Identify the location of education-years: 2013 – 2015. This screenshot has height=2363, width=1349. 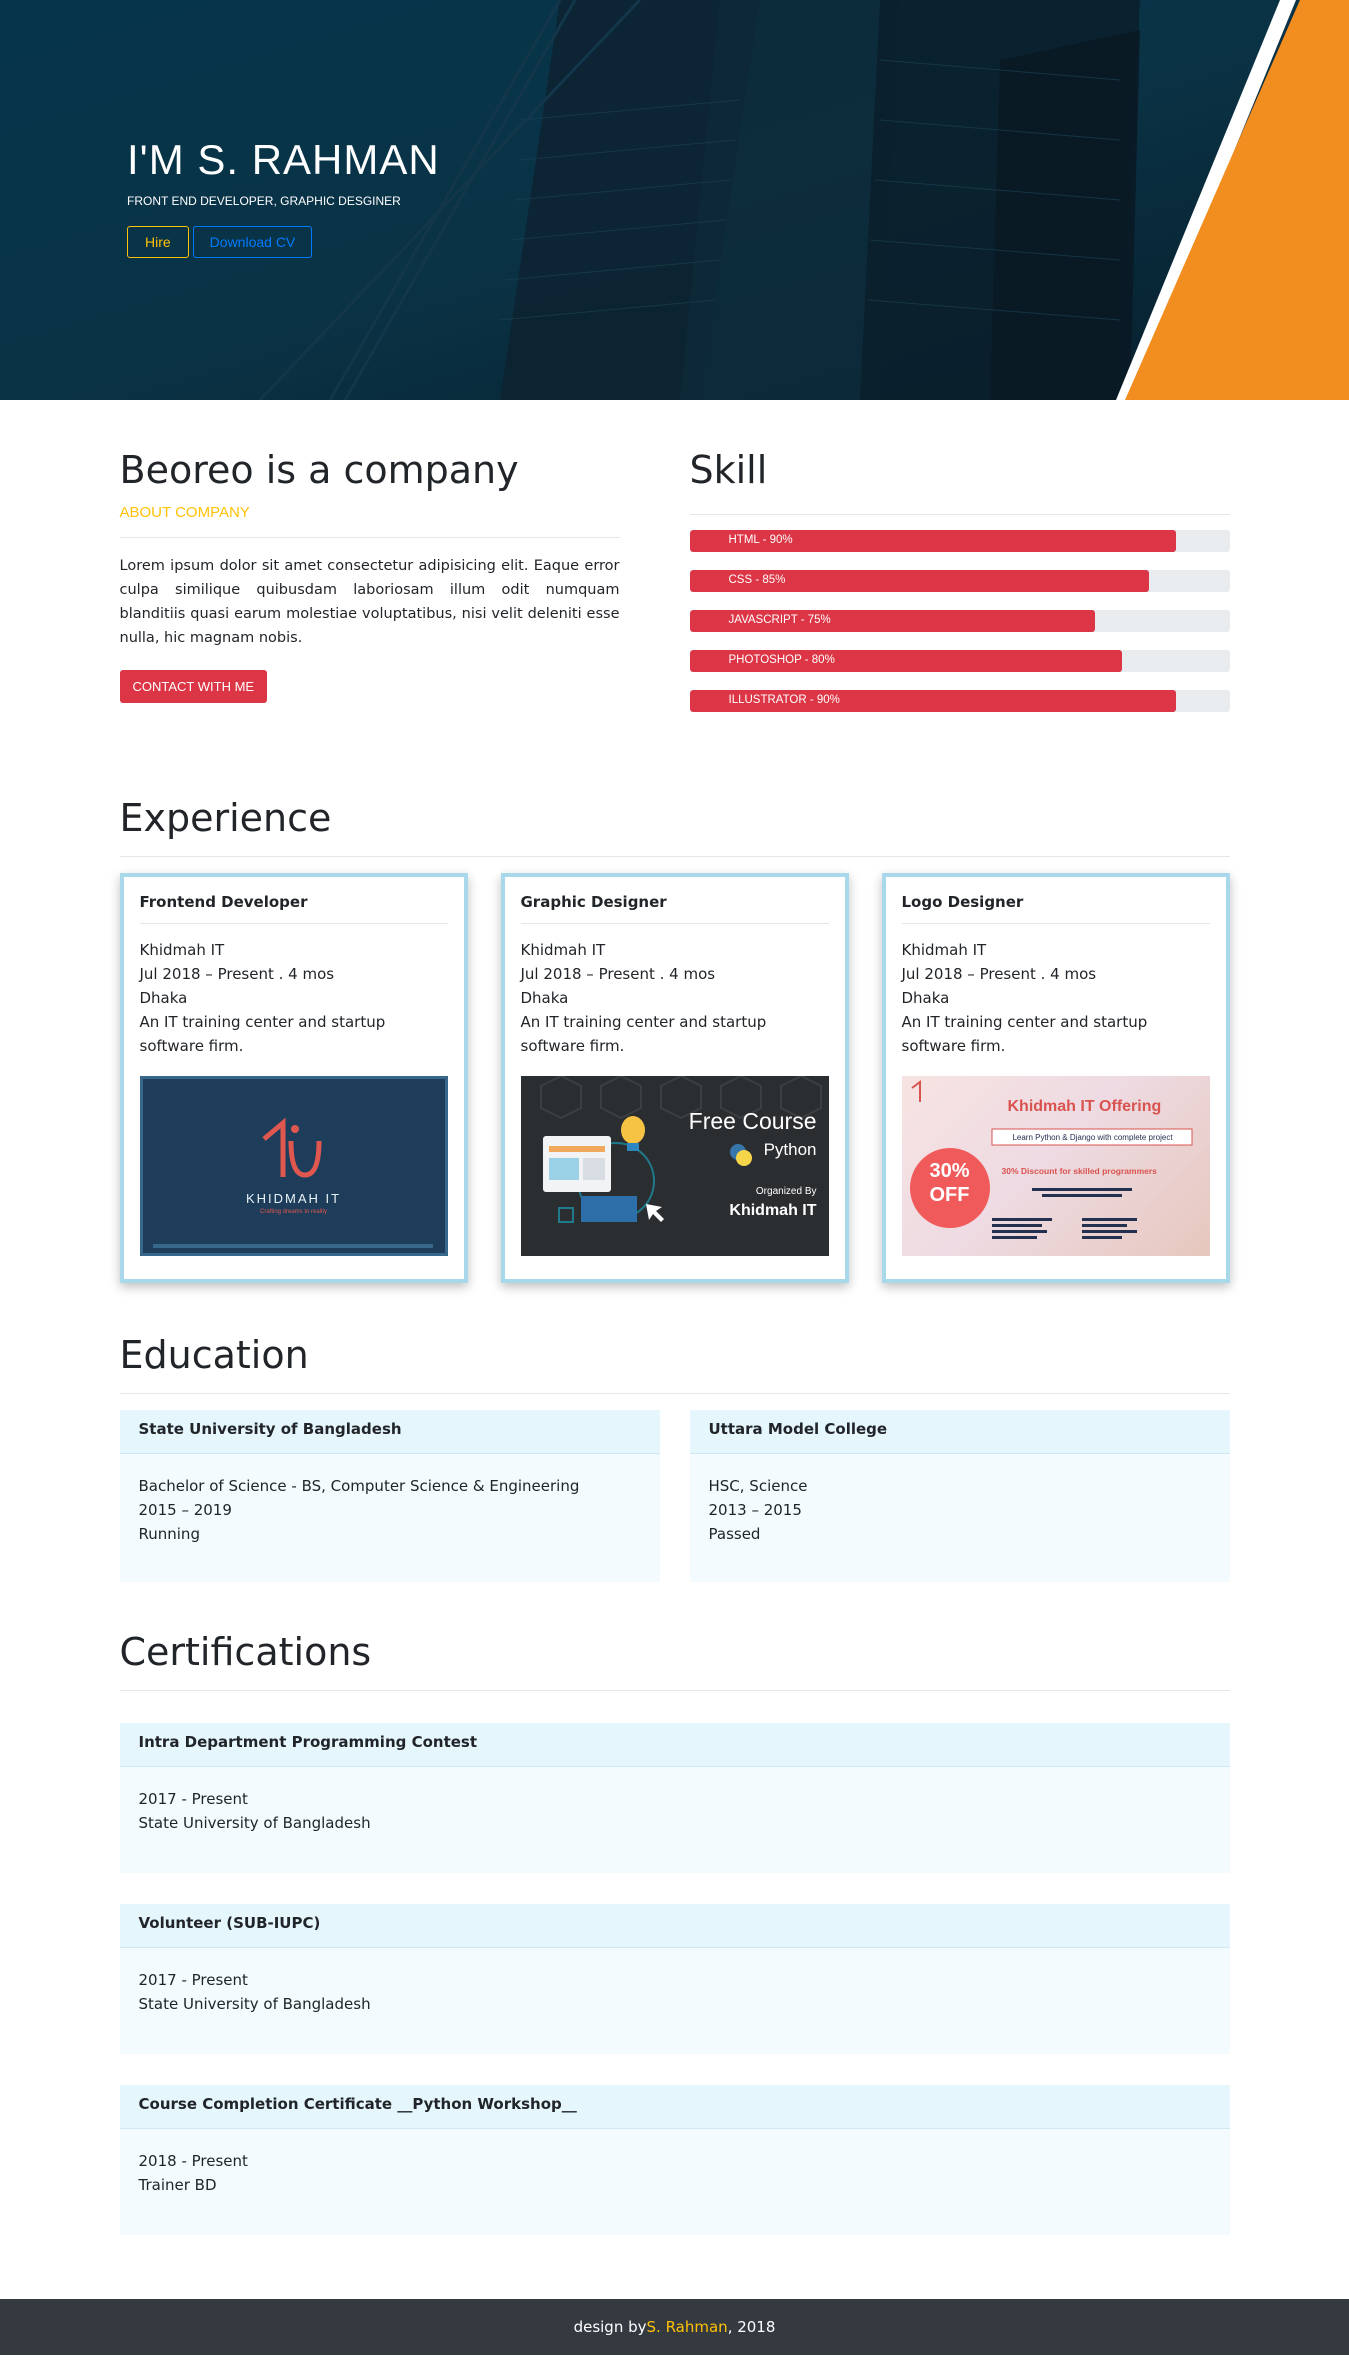
(755, 1509).